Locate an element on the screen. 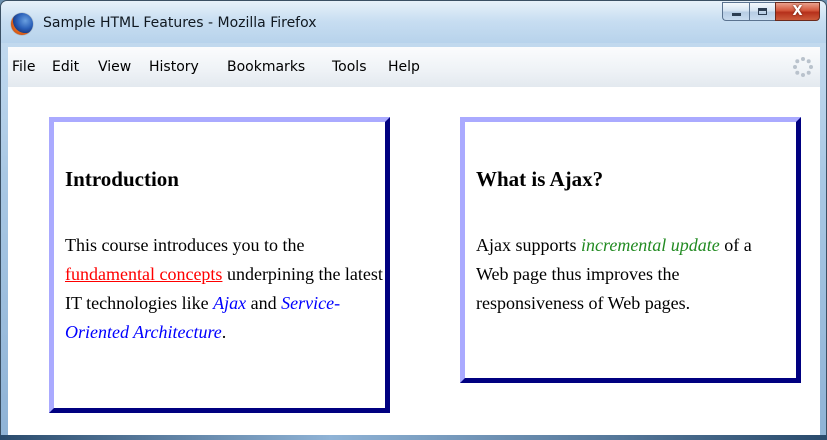  menu-history: History is located at coordinates (174, 67).